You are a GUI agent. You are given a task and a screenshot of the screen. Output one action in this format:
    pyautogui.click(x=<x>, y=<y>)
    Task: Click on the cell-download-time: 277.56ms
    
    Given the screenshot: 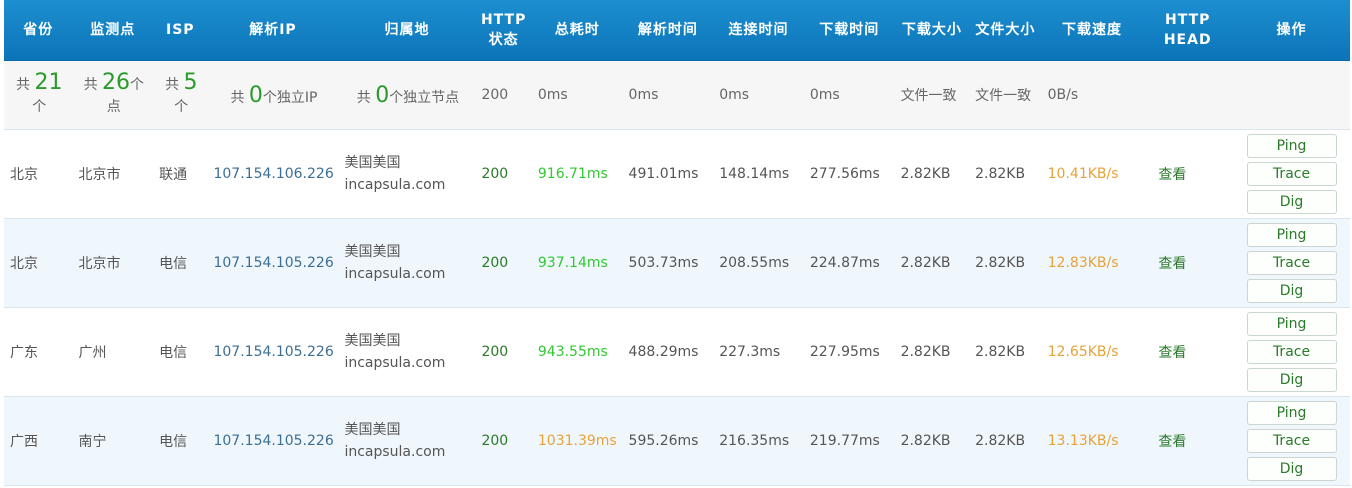 What is the action you would take?
    pyautogui.click(x=849, y=174)
    